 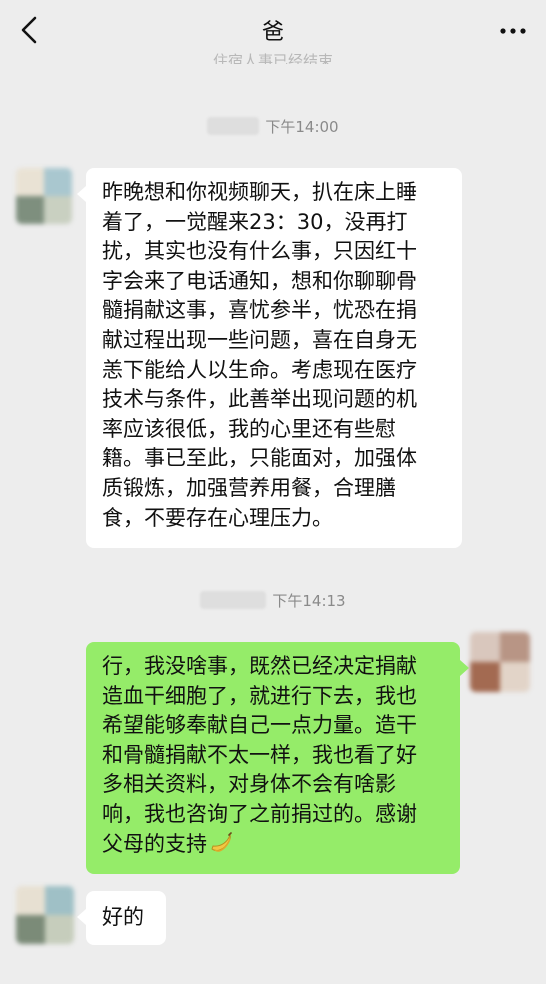 I want to click on message-line-with-emoji: 父母的支持, so click(x=274, y=845).